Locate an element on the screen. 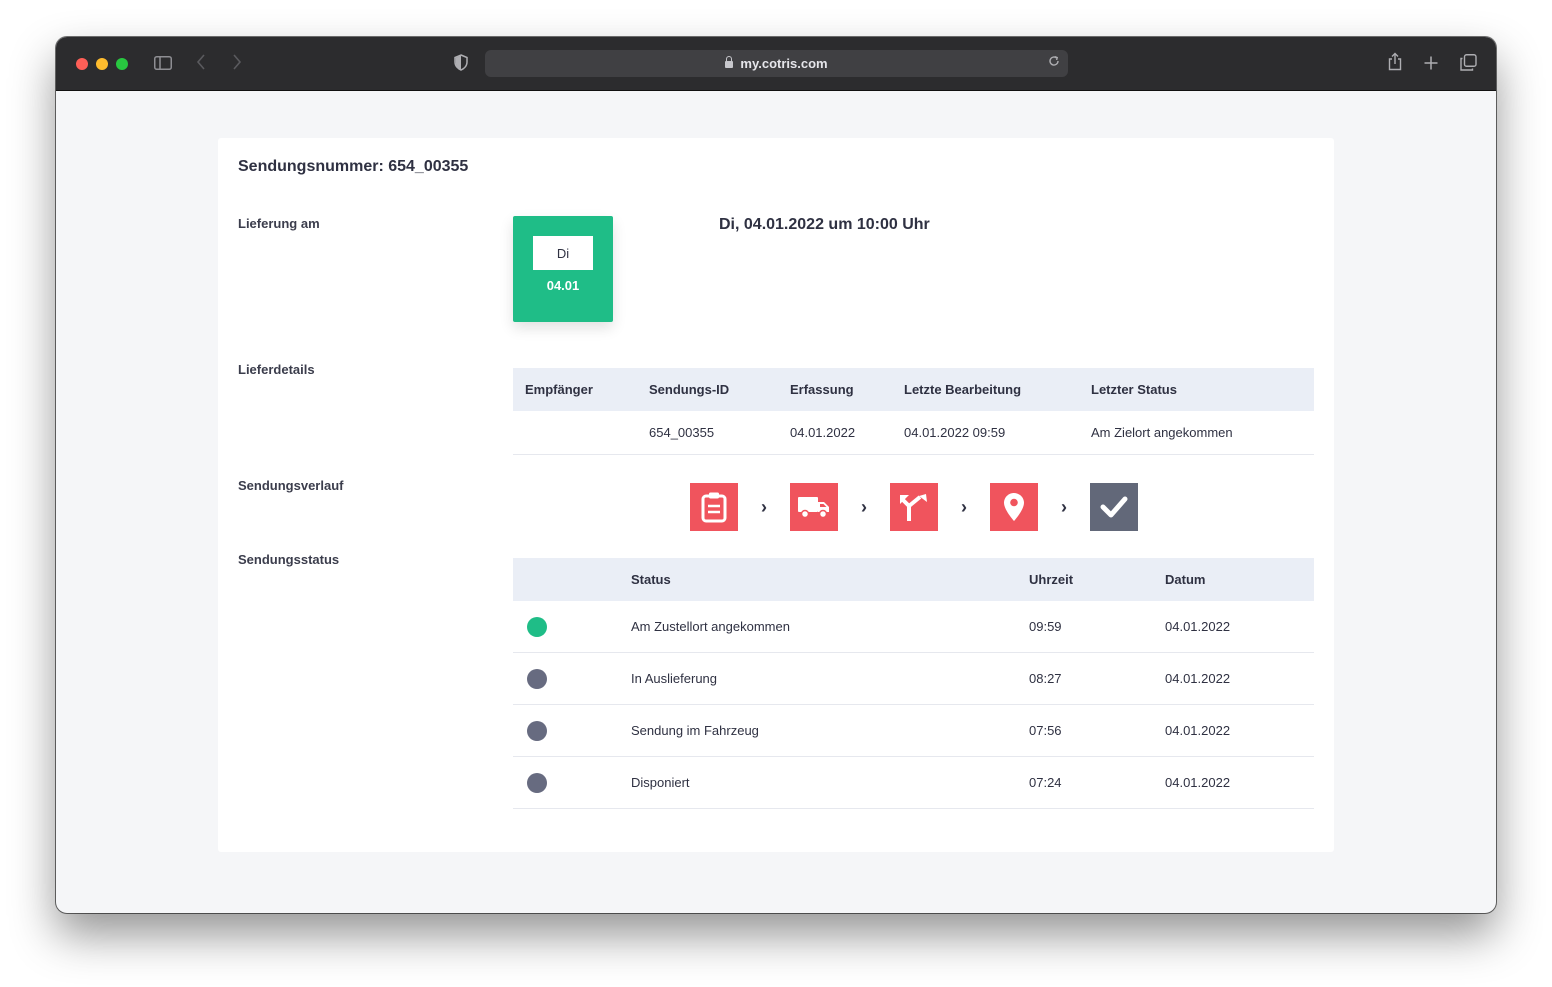 This screenshot has height=987, width=1552. delivery-date-tile: Di 04.01 is located at coordinates (563, 269).